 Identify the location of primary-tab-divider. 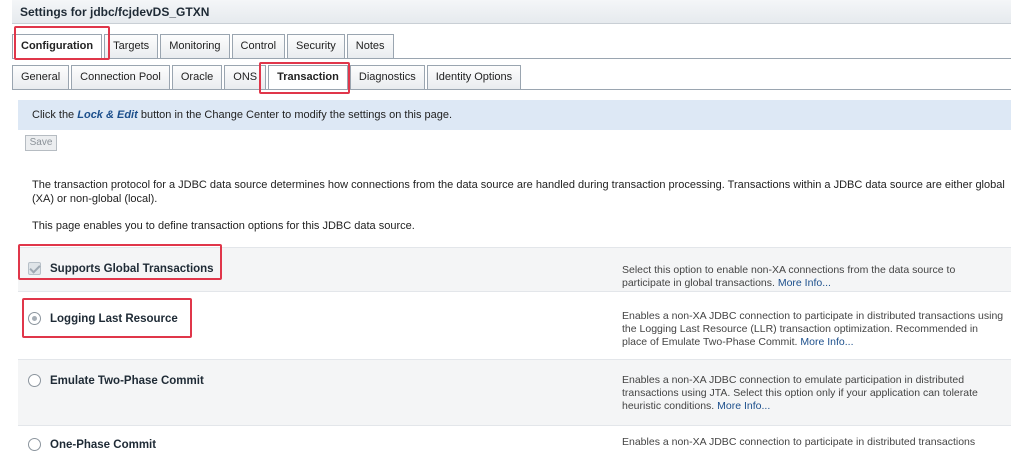
(511, 58).